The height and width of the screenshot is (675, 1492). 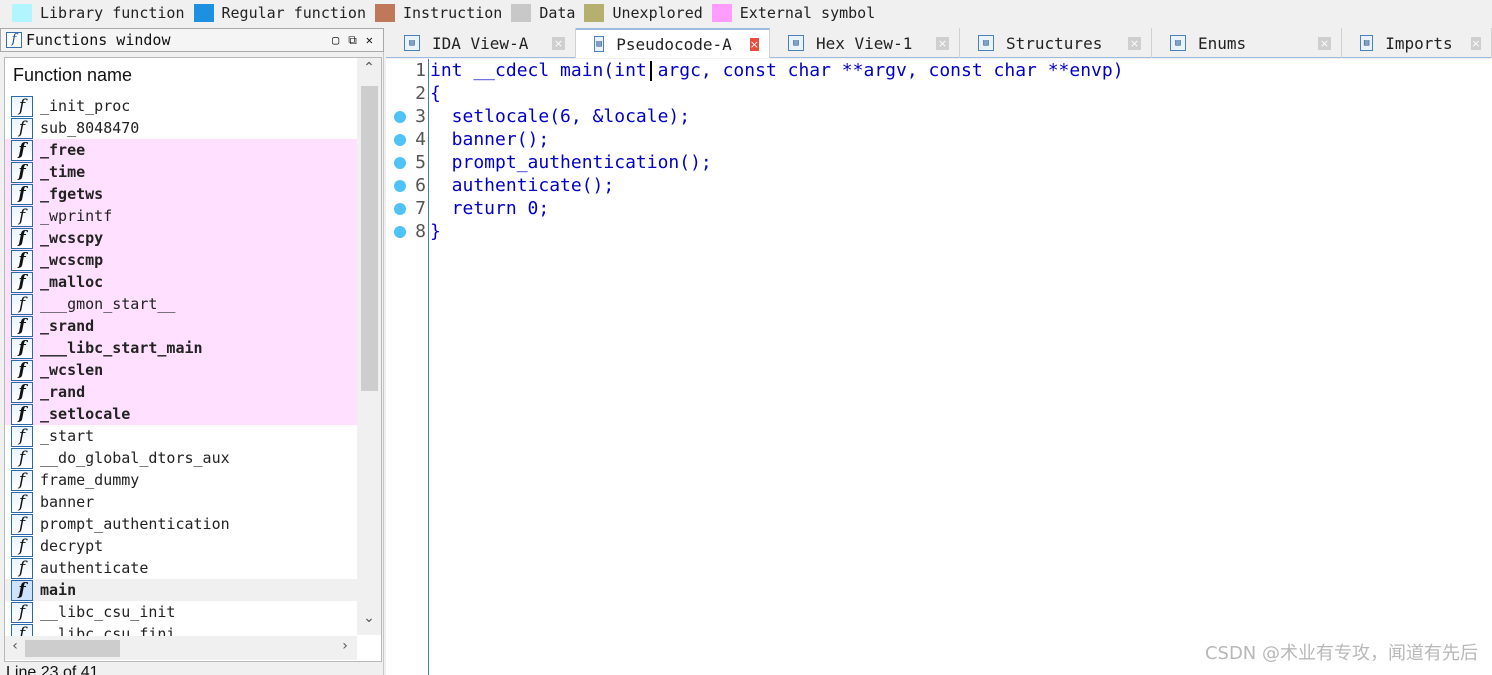 What do you see at coordinates (98, 12) in the screenshot?
I see `legend-item: Library function` at bounding box center [98, 12].